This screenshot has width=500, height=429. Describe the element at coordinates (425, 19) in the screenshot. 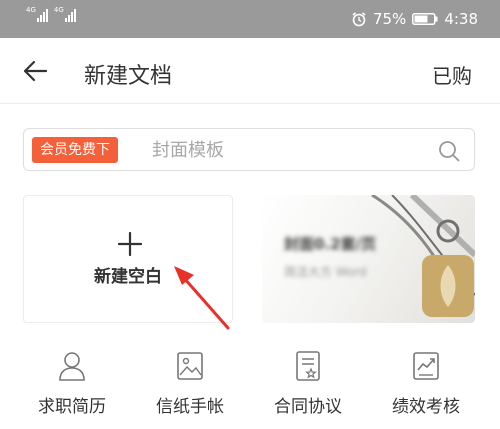

I see `battery-icon` at that location.